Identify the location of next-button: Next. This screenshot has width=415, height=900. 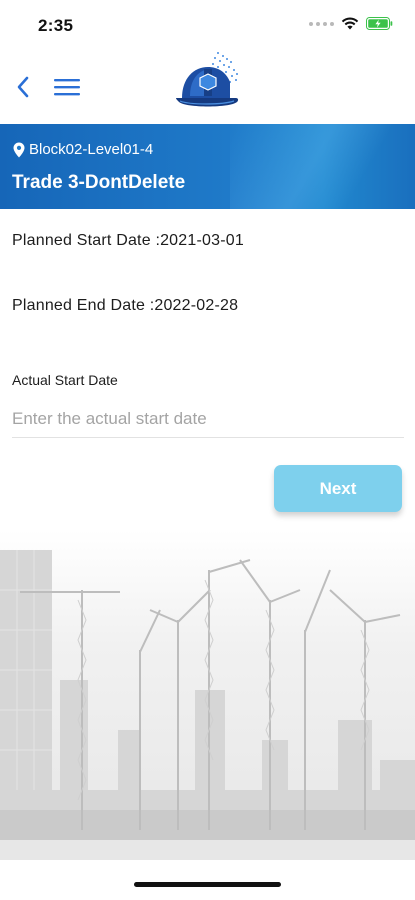
(338, 488).